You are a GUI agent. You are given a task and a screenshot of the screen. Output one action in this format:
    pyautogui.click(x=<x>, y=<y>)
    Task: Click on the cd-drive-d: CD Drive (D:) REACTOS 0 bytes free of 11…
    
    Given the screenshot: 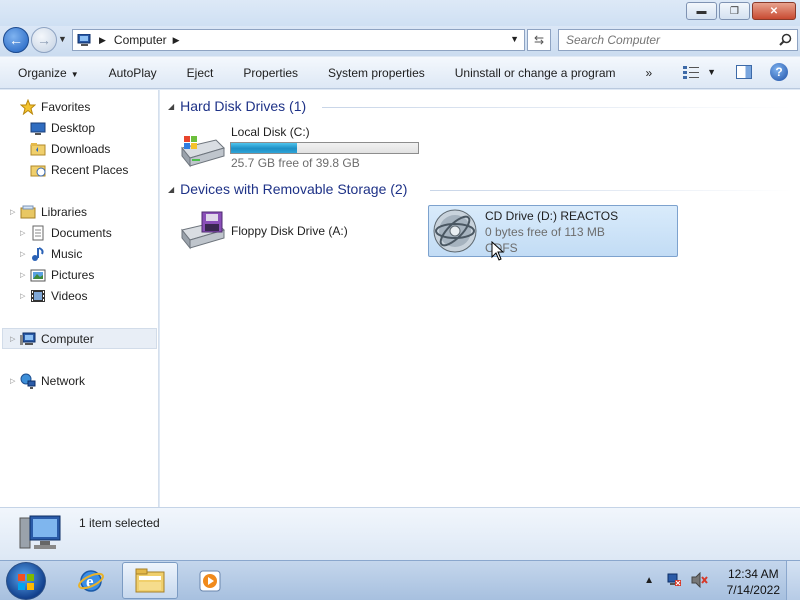 What is the action you would take?
    pyautogui.click(x=553, y=233)
    